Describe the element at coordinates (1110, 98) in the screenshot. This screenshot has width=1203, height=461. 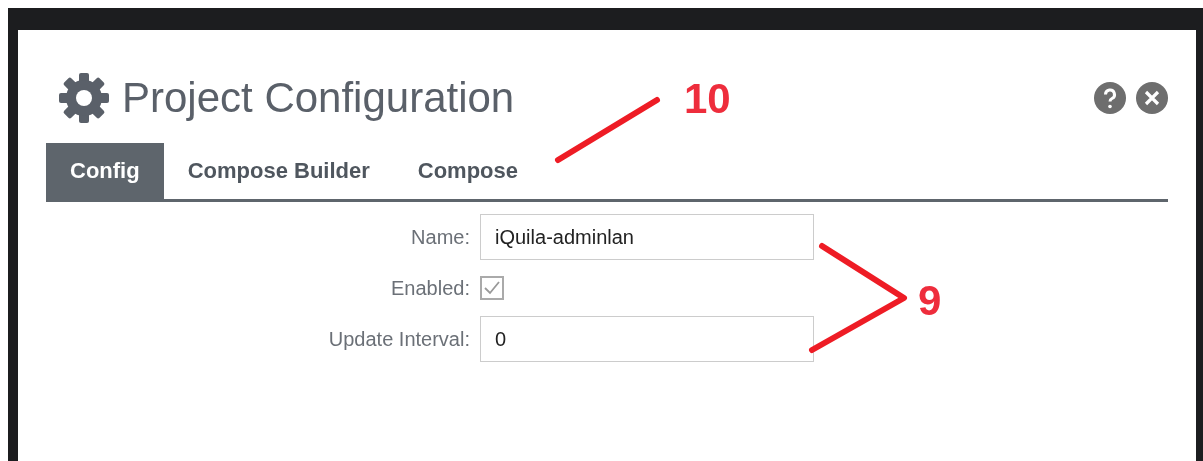
I see `help-icon` at that location.